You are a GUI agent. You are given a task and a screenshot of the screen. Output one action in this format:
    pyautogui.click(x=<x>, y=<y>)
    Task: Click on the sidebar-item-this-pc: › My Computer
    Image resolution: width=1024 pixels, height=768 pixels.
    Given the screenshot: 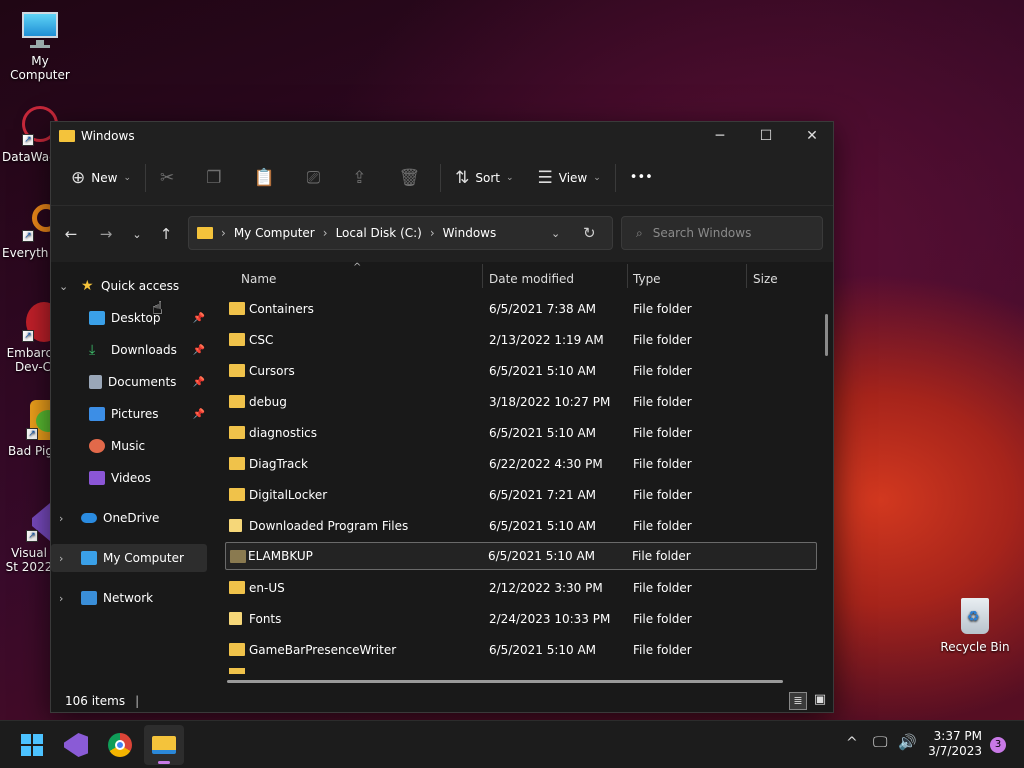 What is the action you would take?
    pyautogui.click(x=129, y=558)
    